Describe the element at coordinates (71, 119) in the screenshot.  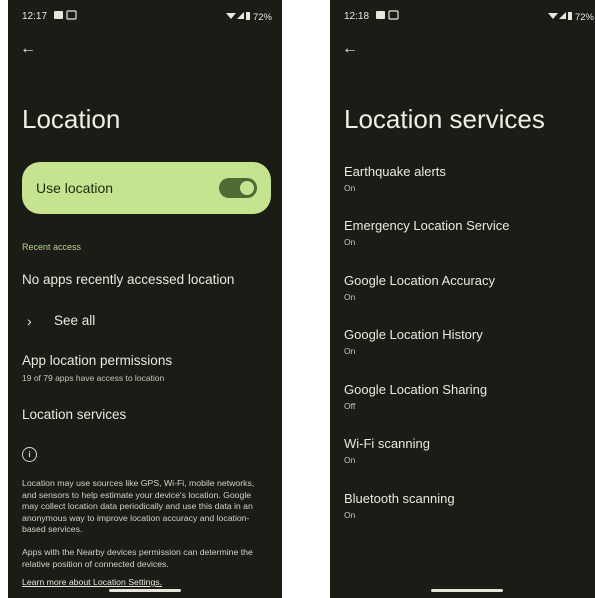
I see `page-title: Location` at that location.